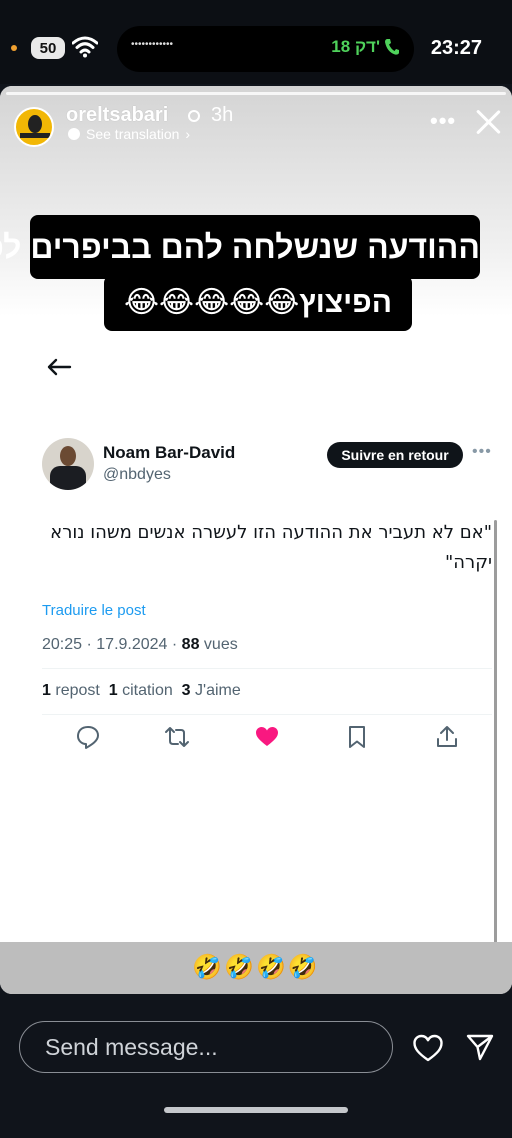  I want to click on avatar, so click(34, 127).